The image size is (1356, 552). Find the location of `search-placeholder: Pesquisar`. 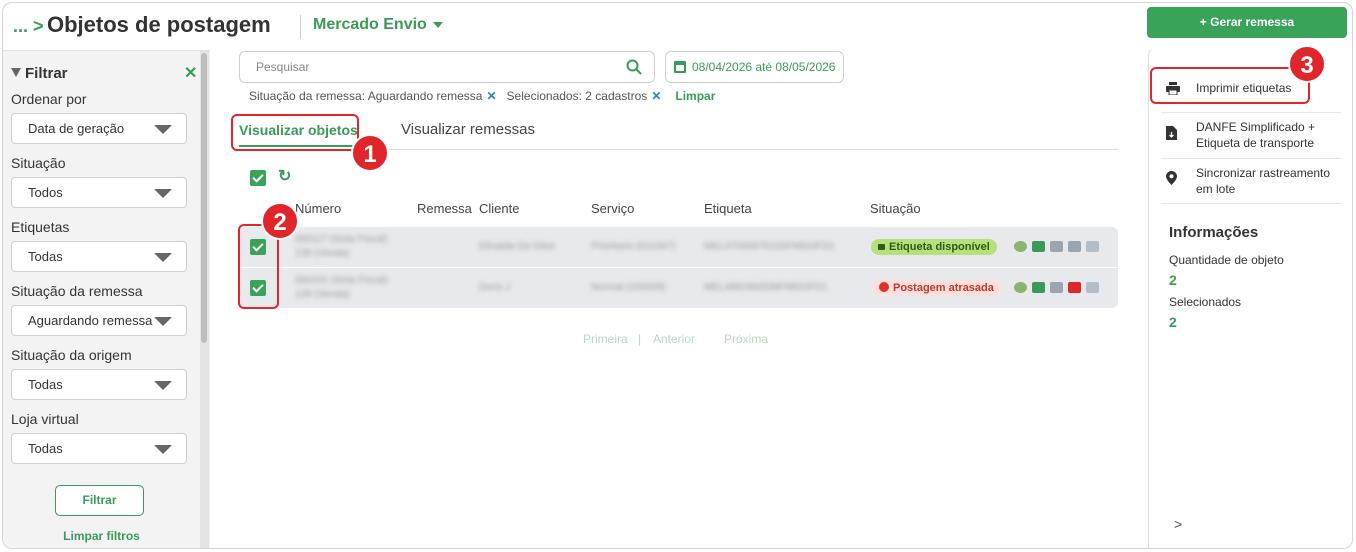

search-placeholder: Pesquisar is located at coordinates (283, 67).